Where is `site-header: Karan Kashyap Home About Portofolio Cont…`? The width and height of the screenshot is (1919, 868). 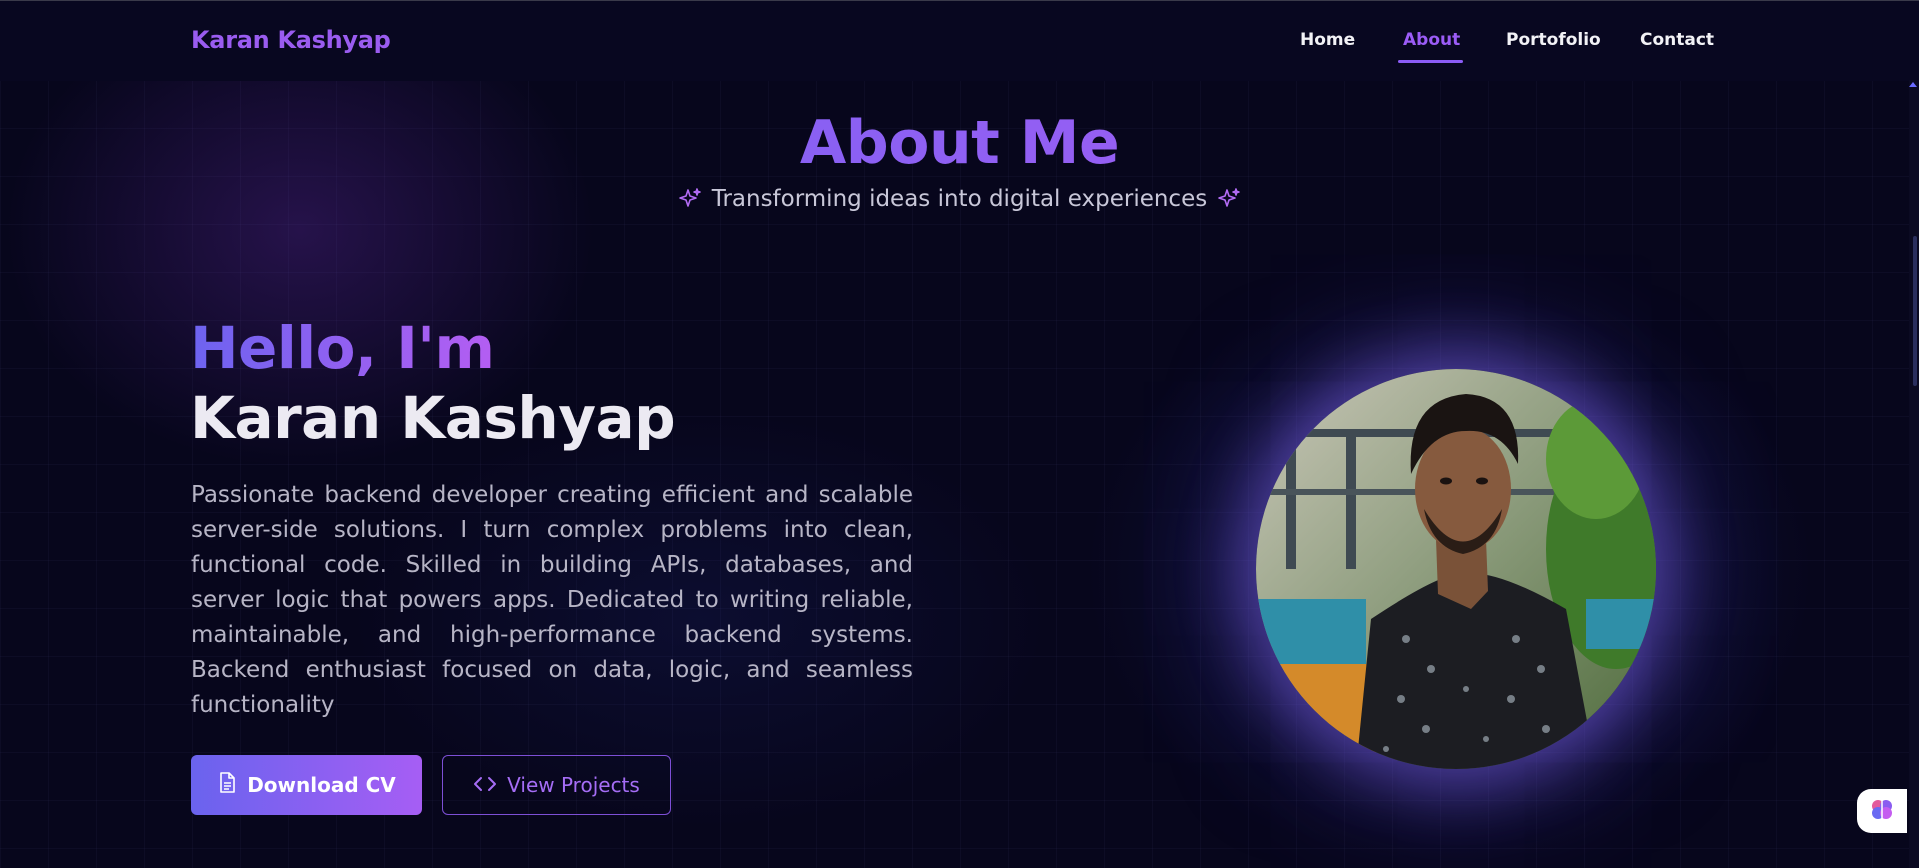 site-header: Karan Kashyap Home About Portofolio Cont… is located at coordinates (959, 41).